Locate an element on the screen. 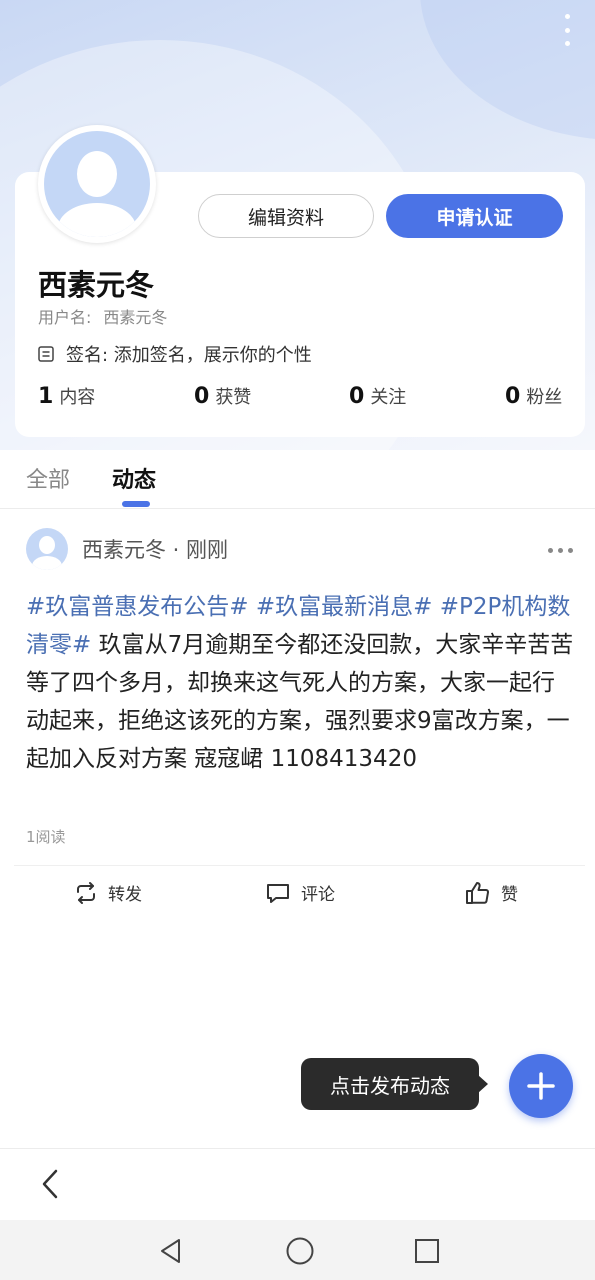  more-vertical-icon is located at coordinates (567, 30).